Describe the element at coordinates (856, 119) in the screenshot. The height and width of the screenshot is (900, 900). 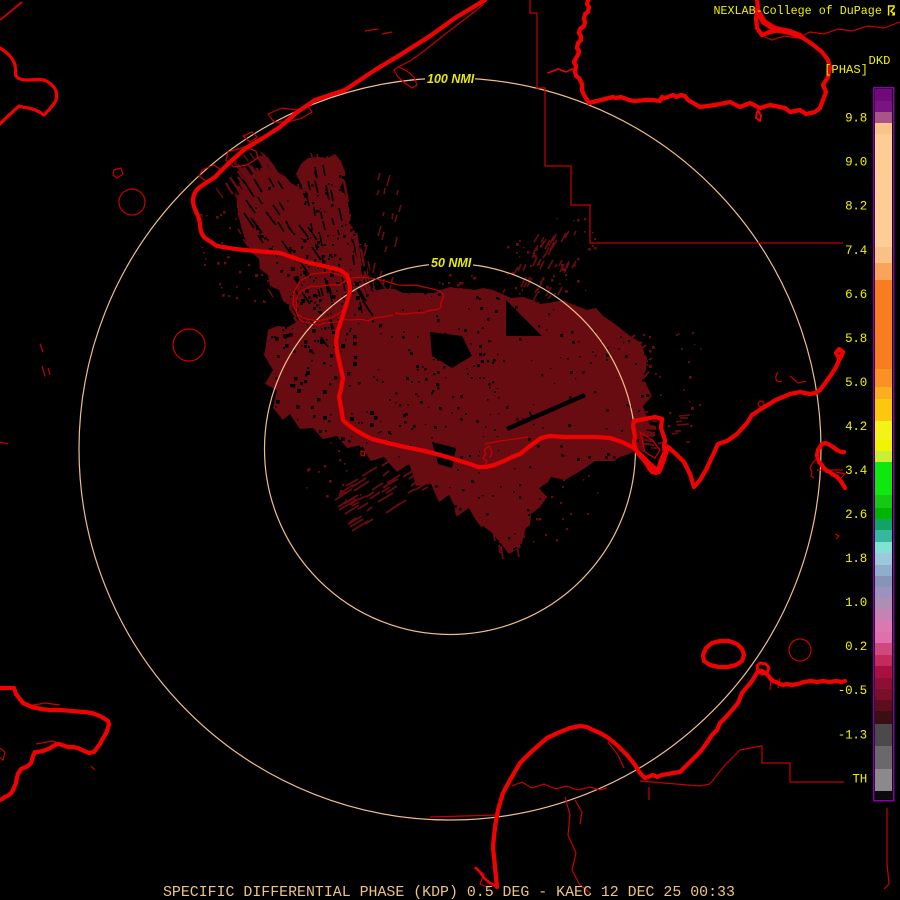
I see `svg-text: 9.8` at that location.